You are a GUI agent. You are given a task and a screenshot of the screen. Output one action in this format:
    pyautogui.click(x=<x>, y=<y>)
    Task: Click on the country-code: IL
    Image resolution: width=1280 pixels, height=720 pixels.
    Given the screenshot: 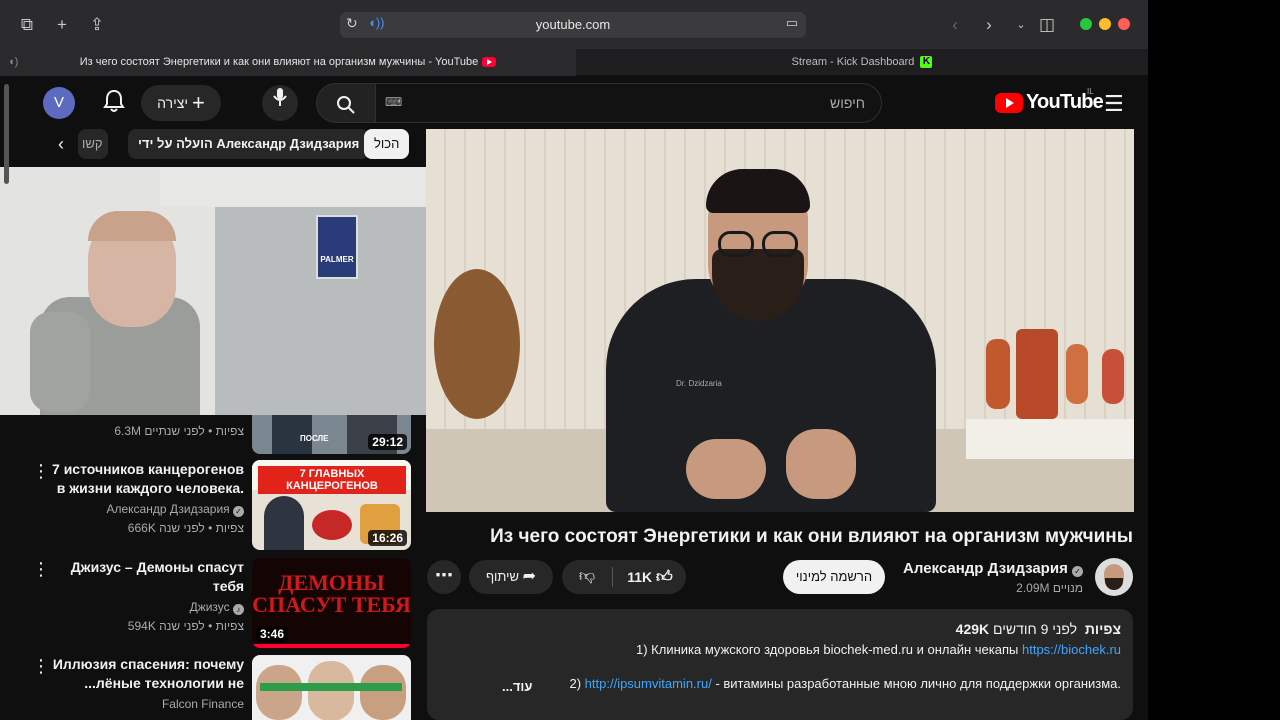 What is the action you would take?
    pyautogui.click(x=1090, y=91)
    